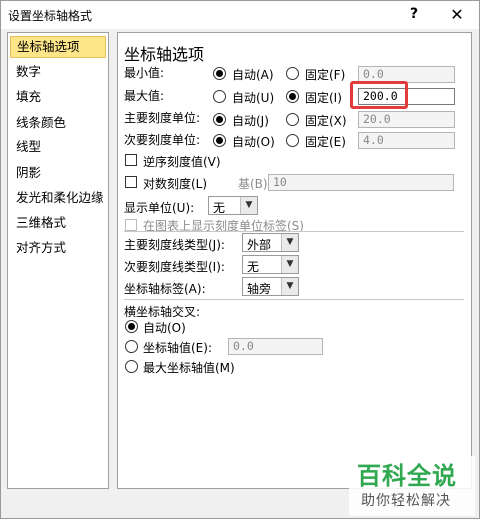  Describe the element at coordinates (58, 173) in the screenshot. I see `sidebar-item-shadow: 阴影` at that location.